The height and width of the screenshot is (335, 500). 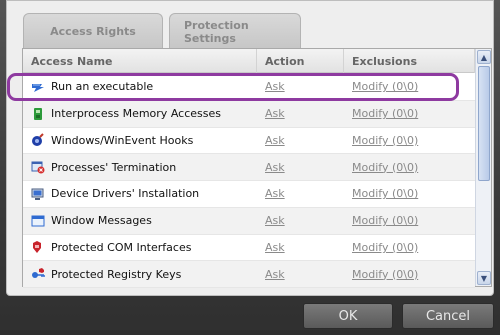 What do you see at coordinates (409, 61) in the screenshot?
I see `column-header-exclusions: Exclusions` at bounding box center [409, 61].